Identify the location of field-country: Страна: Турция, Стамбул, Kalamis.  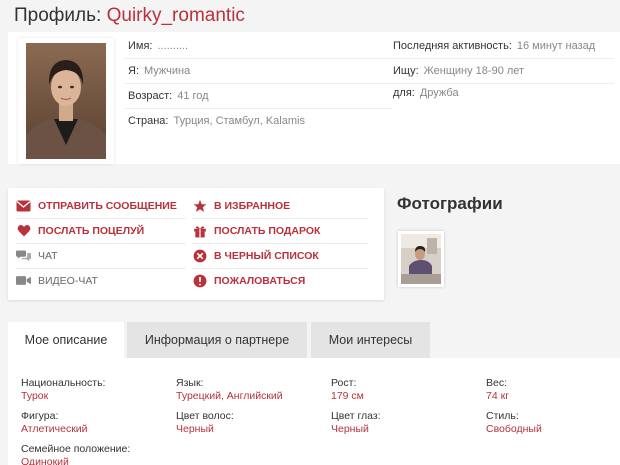
(216, 121).